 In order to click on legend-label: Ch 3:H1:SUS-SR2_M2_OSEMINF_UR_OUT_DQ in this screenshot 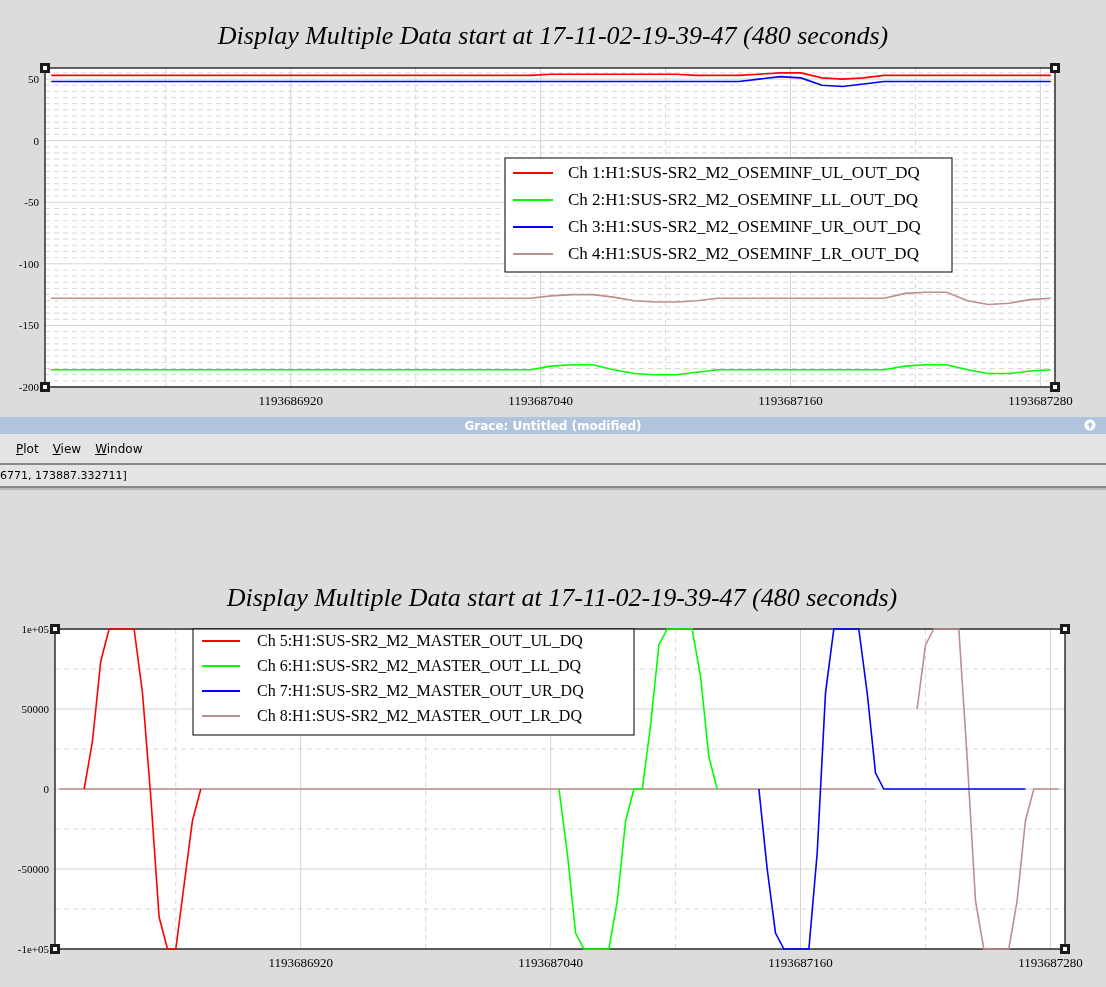, I will do `click(744, 226)`.